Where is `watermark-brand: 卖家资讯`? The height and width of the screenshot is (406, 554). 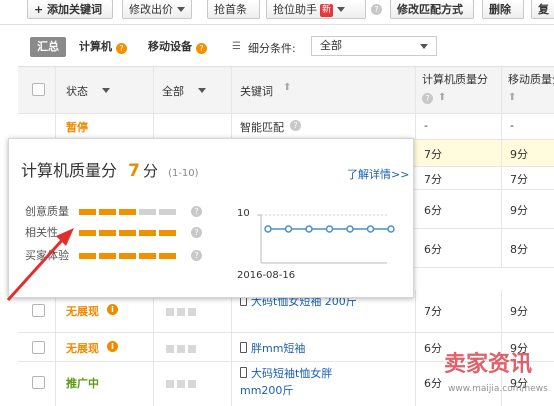 watermark-brand: 卖家资讯 is located at coordinates (488, 364).